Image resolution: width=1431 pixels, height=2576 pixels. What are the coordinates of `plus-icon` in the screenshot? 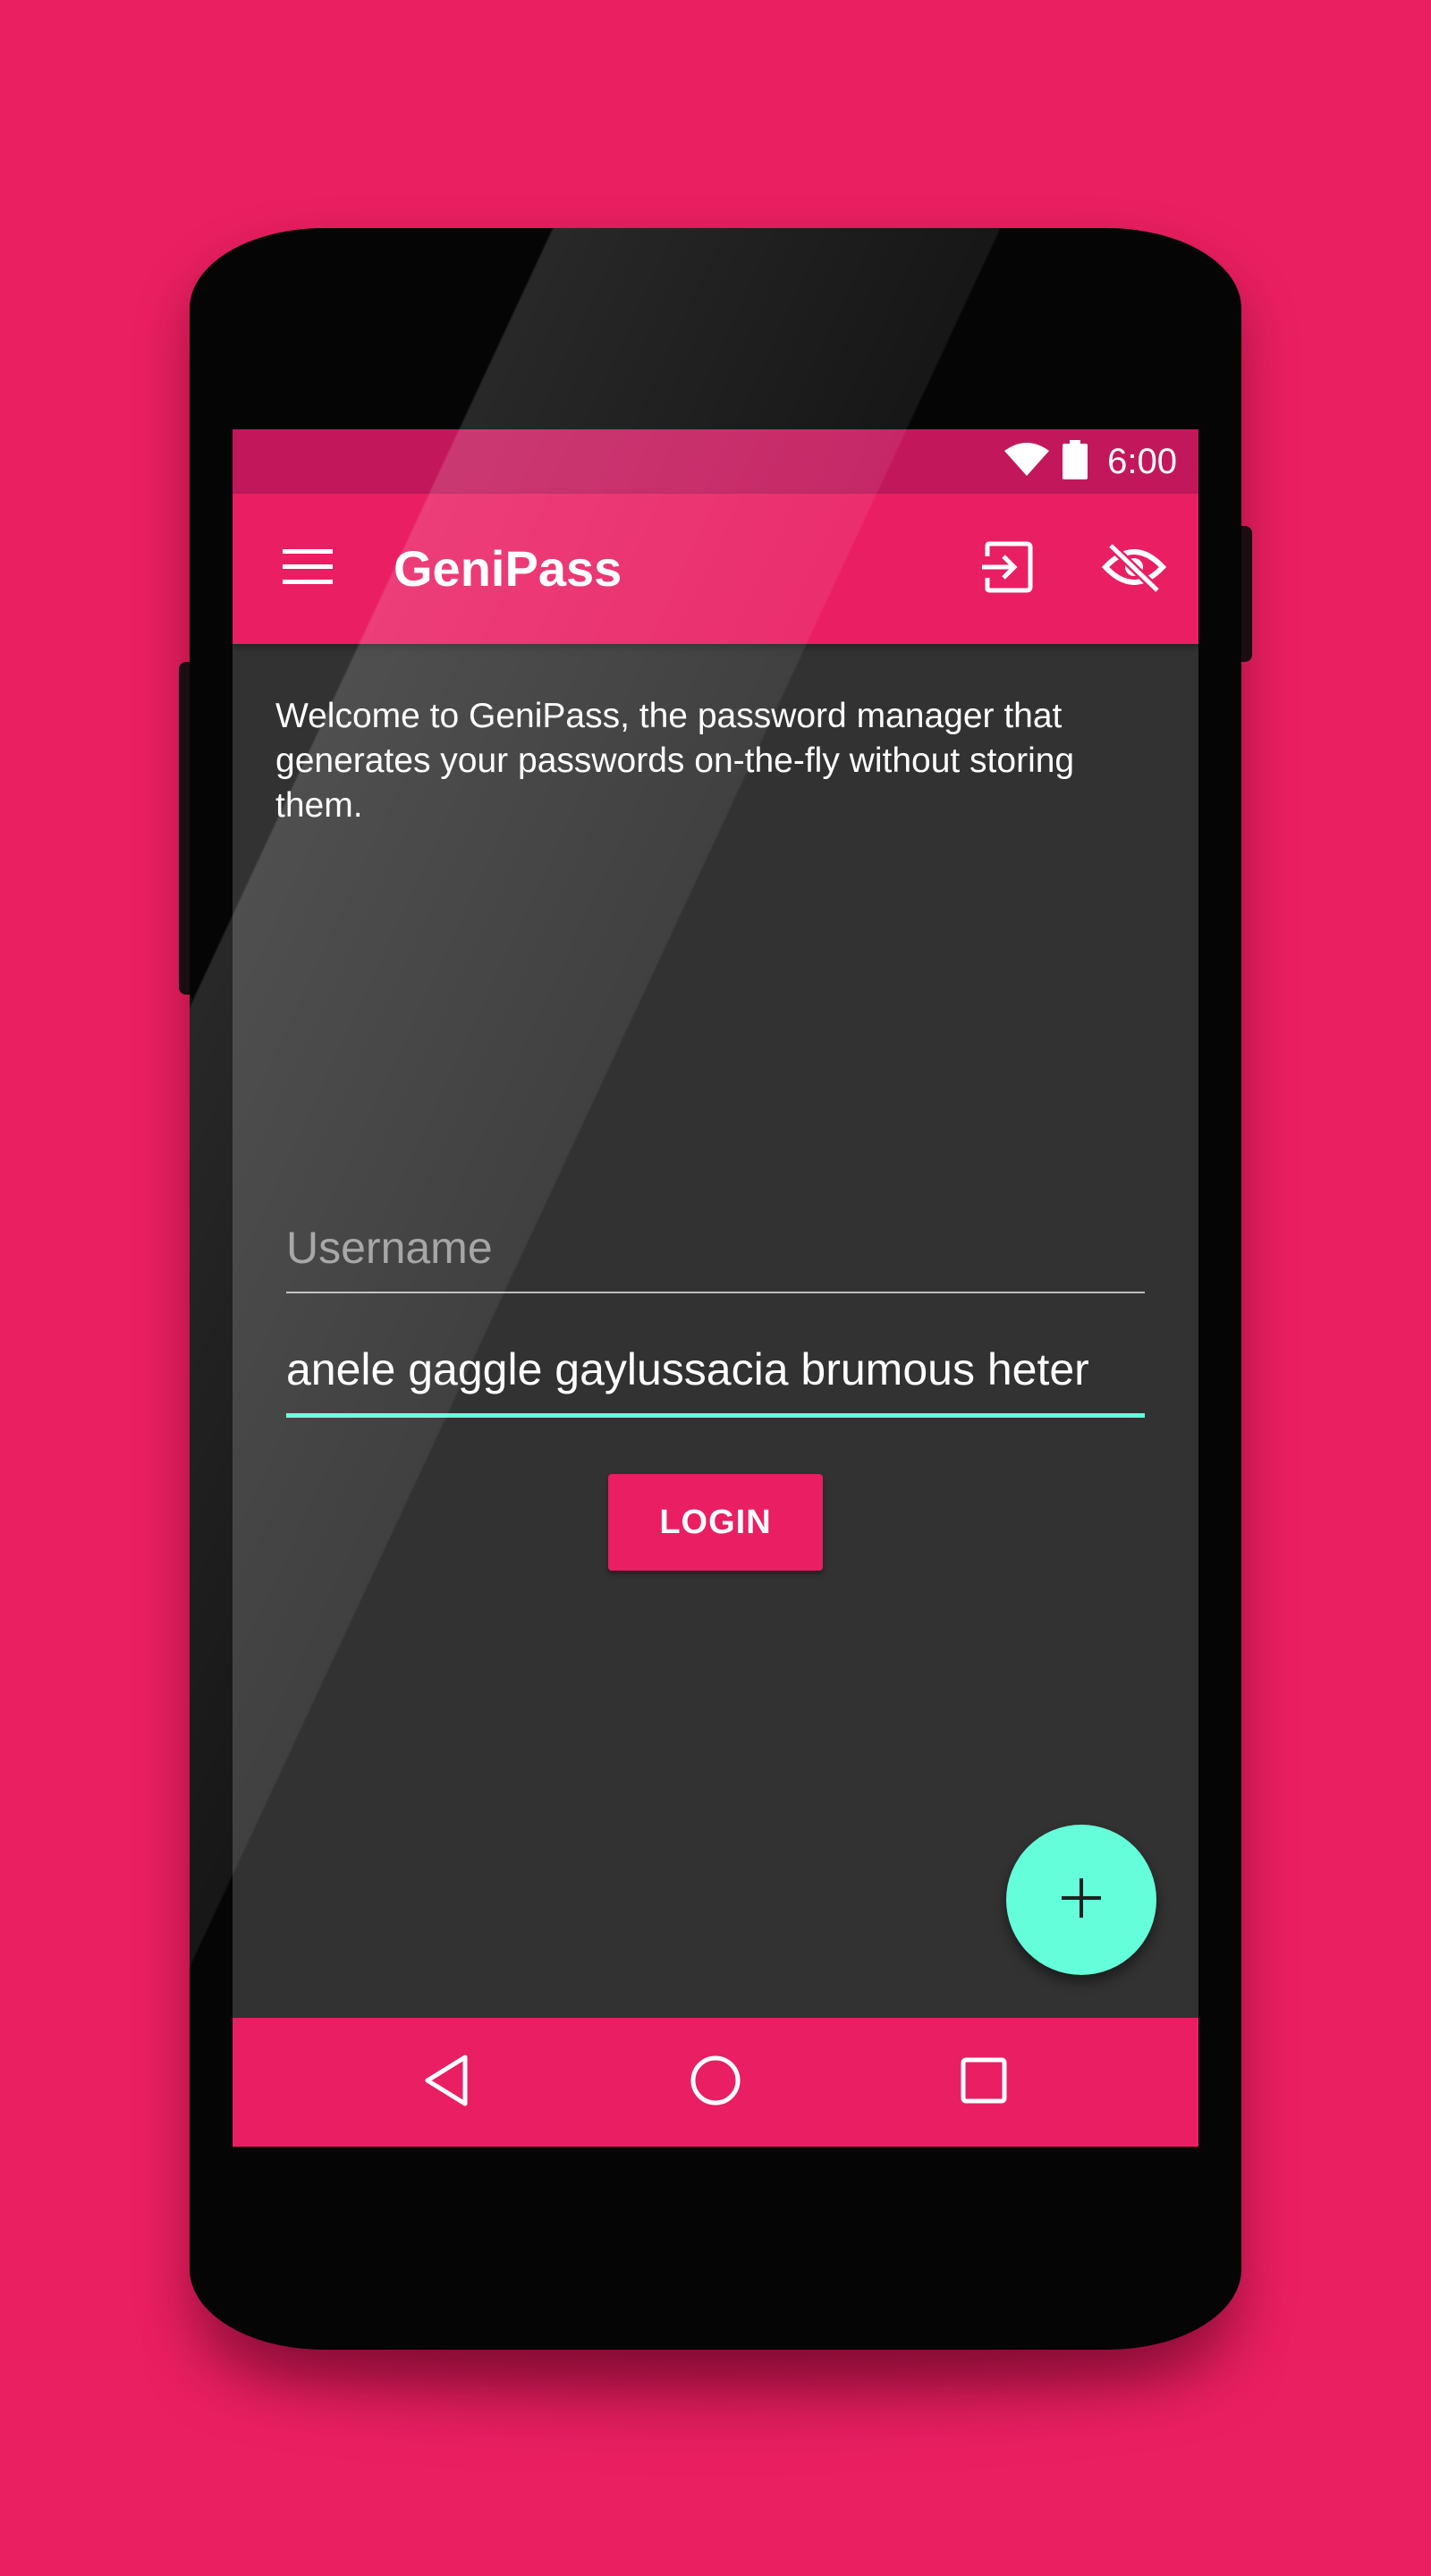 It's located at (1081, 1899).